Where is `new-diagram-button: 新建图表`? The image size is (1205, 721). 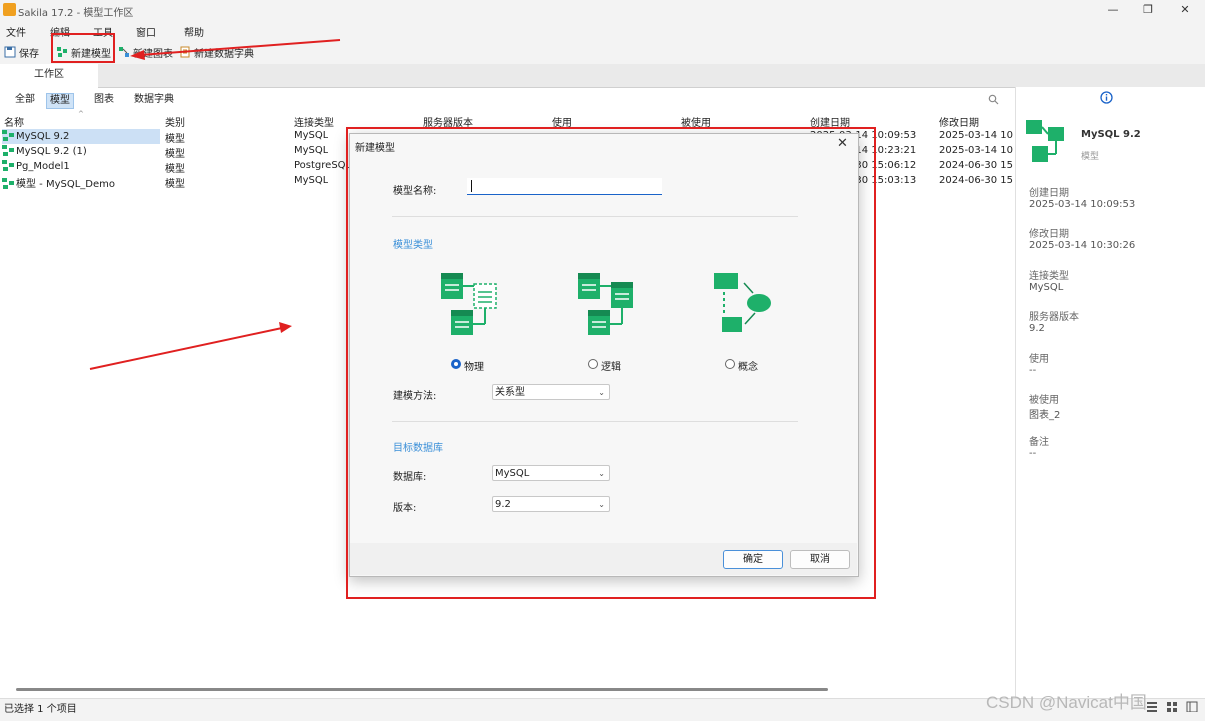
new-diagram-button: 新建图表 is located at coordinates (145, 52).